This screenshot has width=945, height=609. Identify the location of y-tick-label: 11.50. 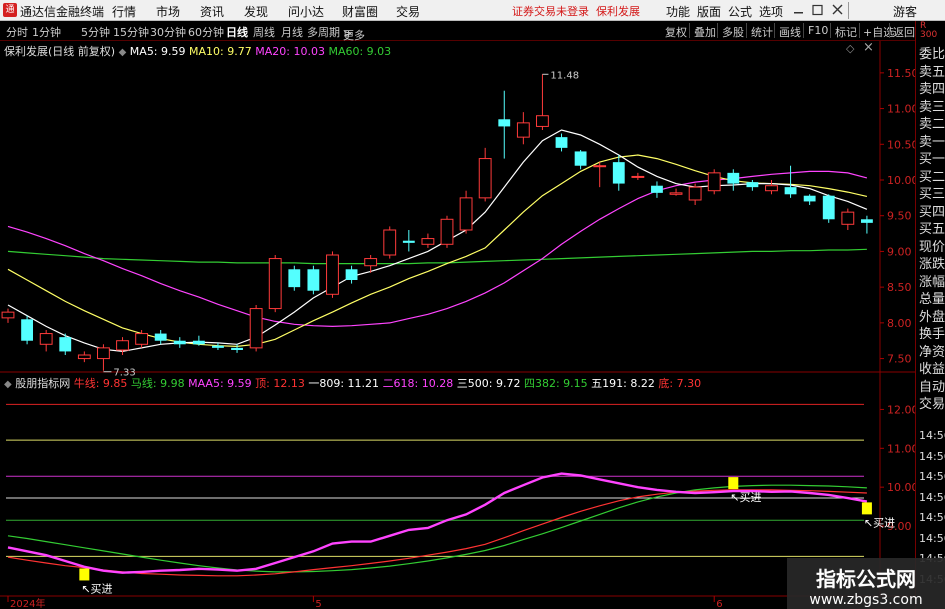
(901, 73).